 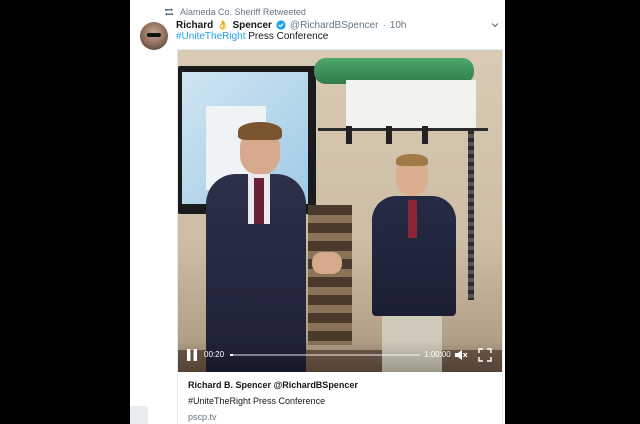 I want to click on speaker-figure, so click(x=272, y=247).